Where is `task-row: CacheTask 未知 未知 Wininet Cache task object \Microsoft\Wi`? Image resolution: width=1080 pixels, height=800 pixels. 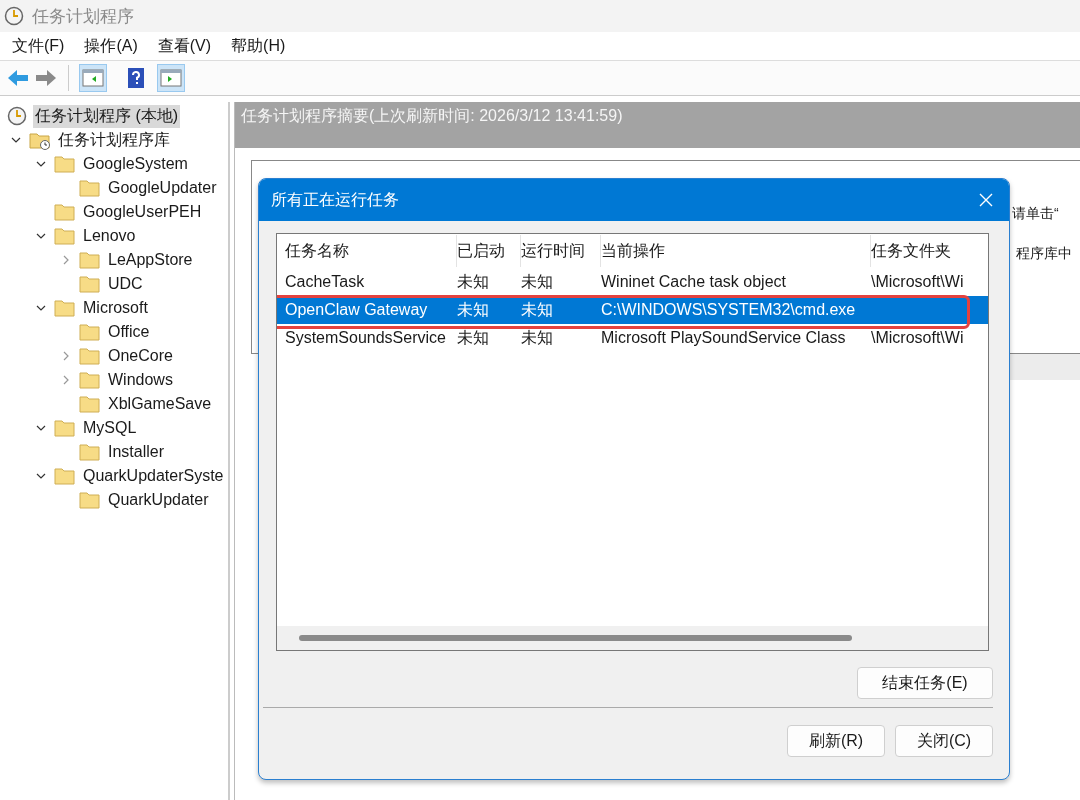 task-row: CacheTask 未知 未知 Wininet Cache task object \Microsoft\Wi is located at coordinates (632, 282).